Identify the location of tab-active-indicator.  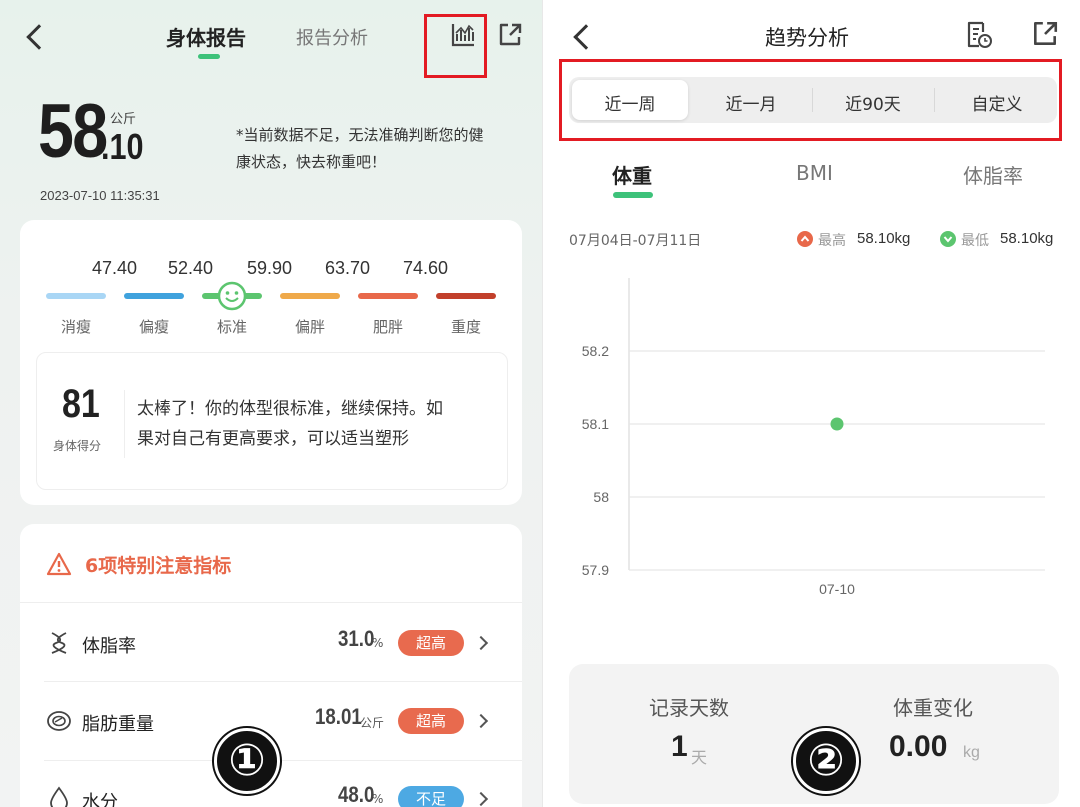
(209, 56).